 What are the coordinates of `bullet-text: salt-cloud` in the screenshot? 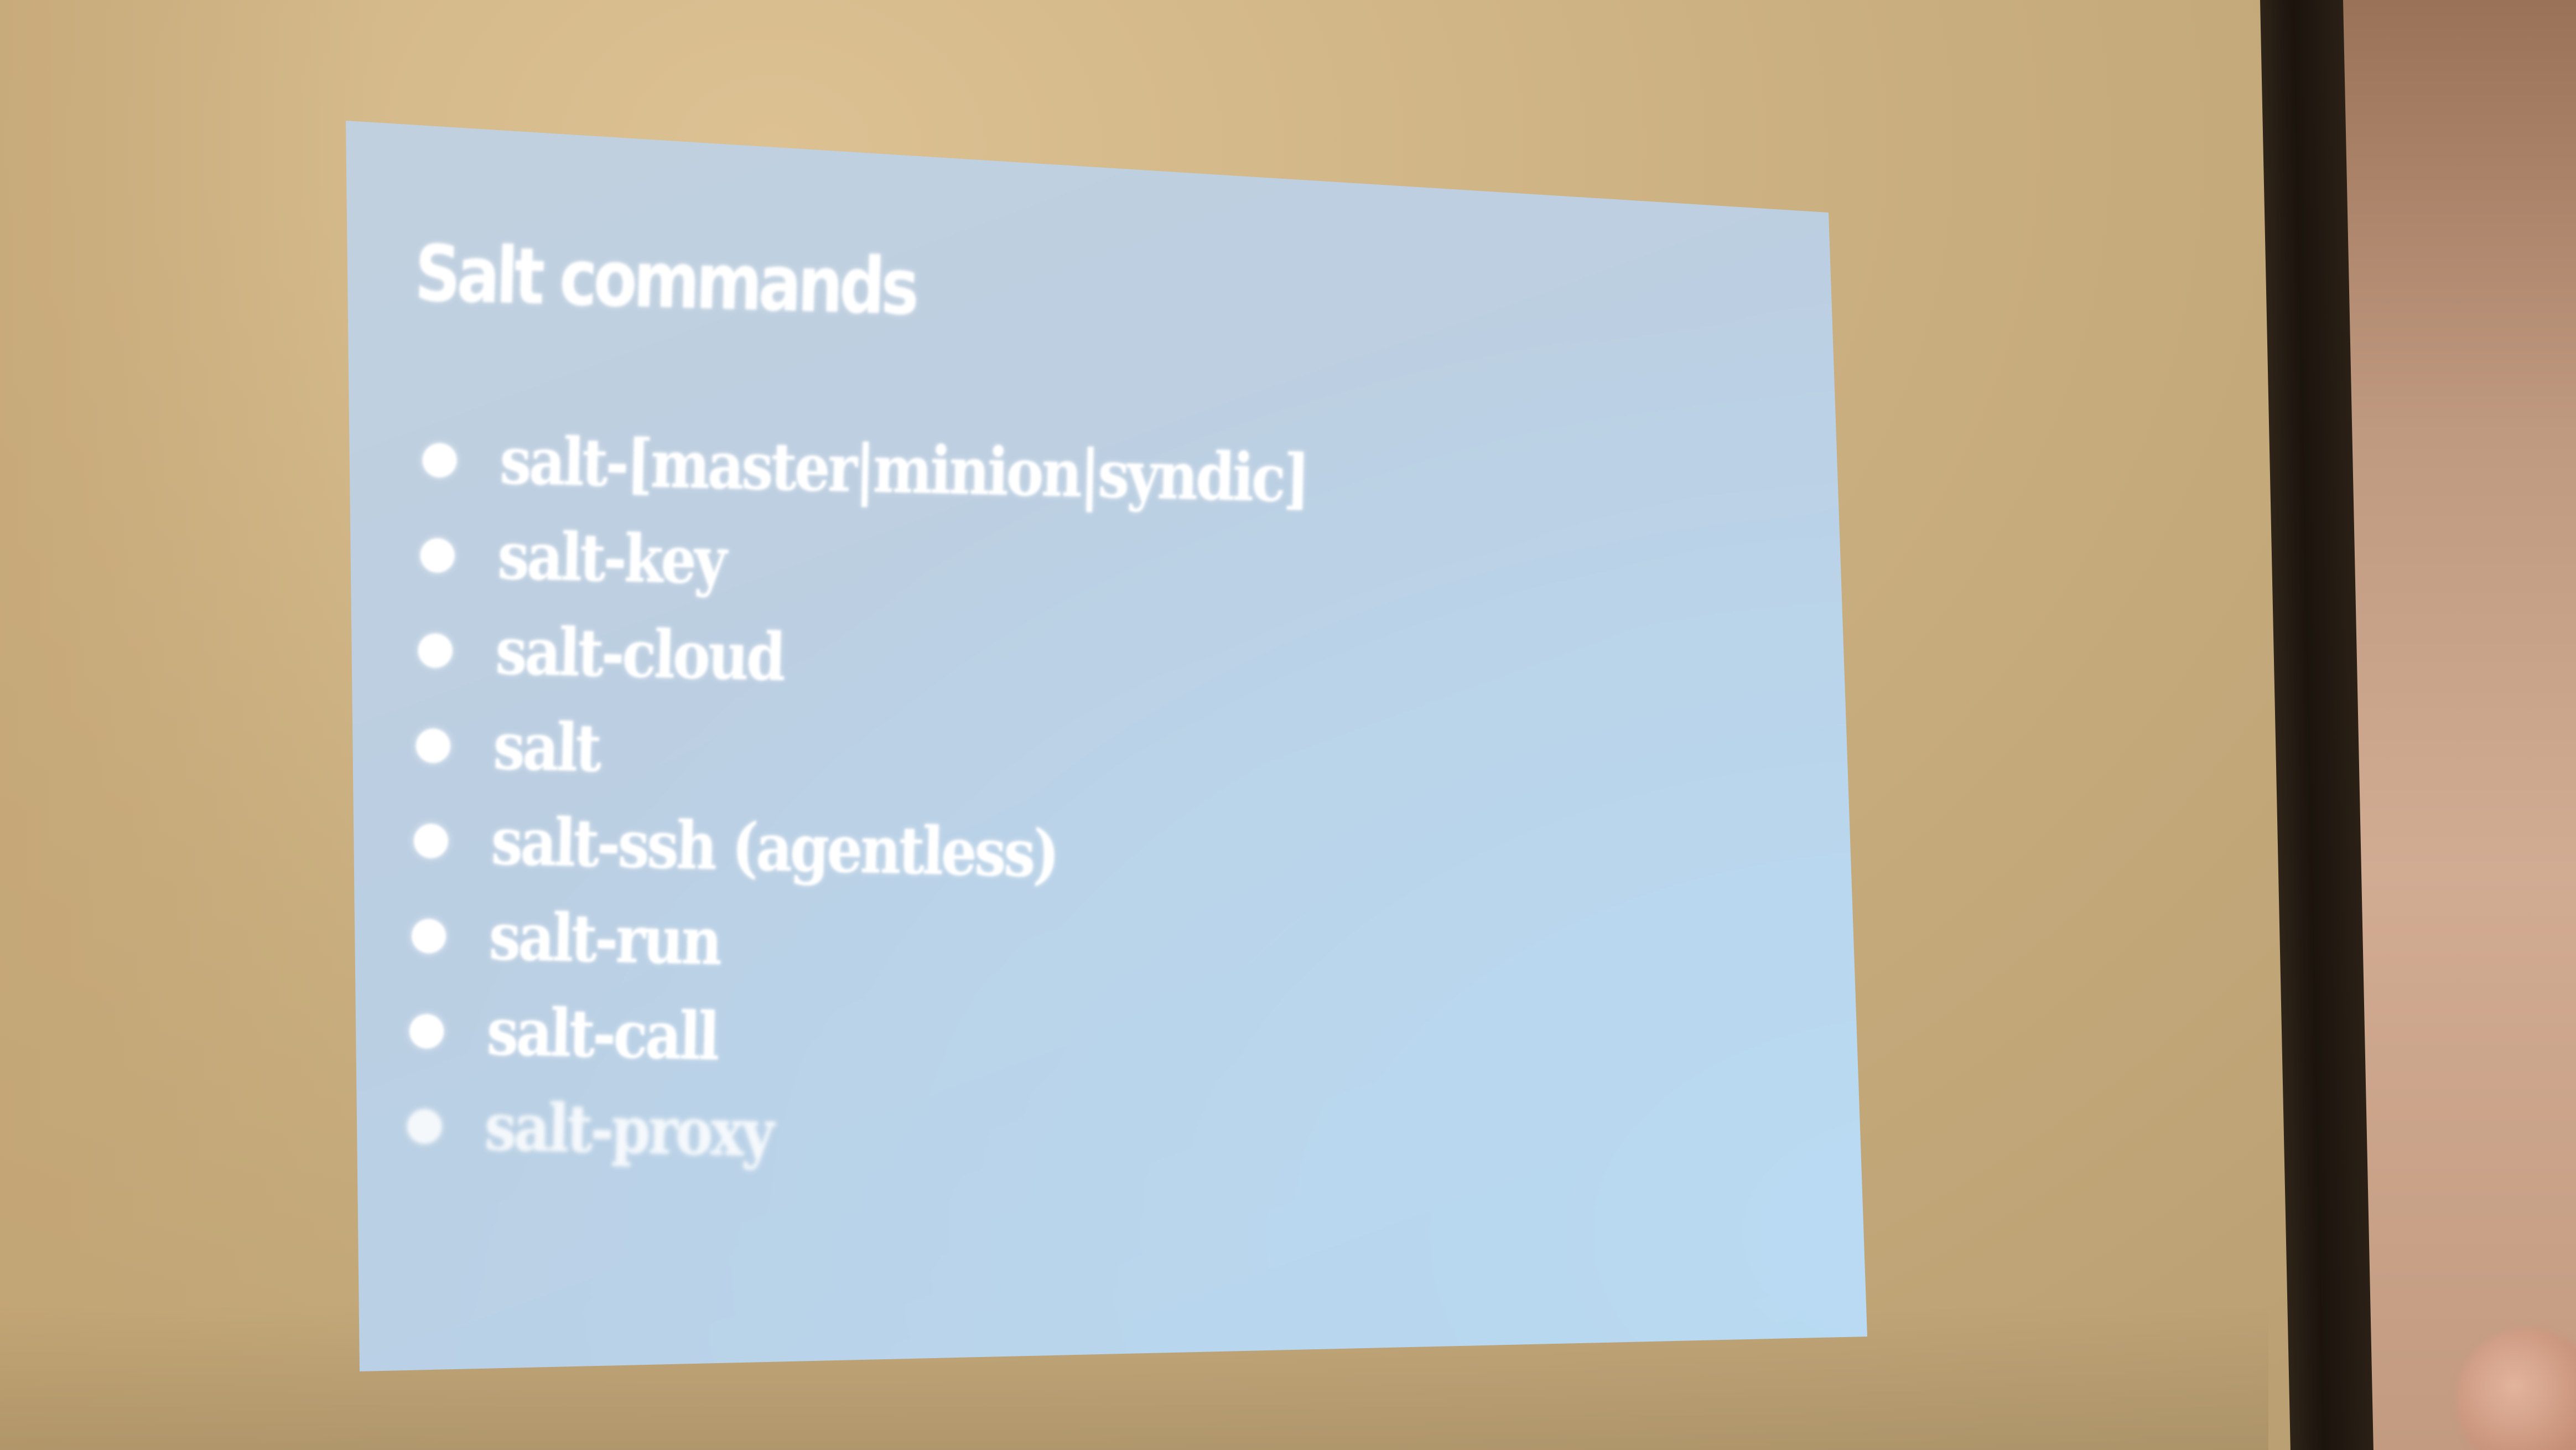 It's located at (640, 654).